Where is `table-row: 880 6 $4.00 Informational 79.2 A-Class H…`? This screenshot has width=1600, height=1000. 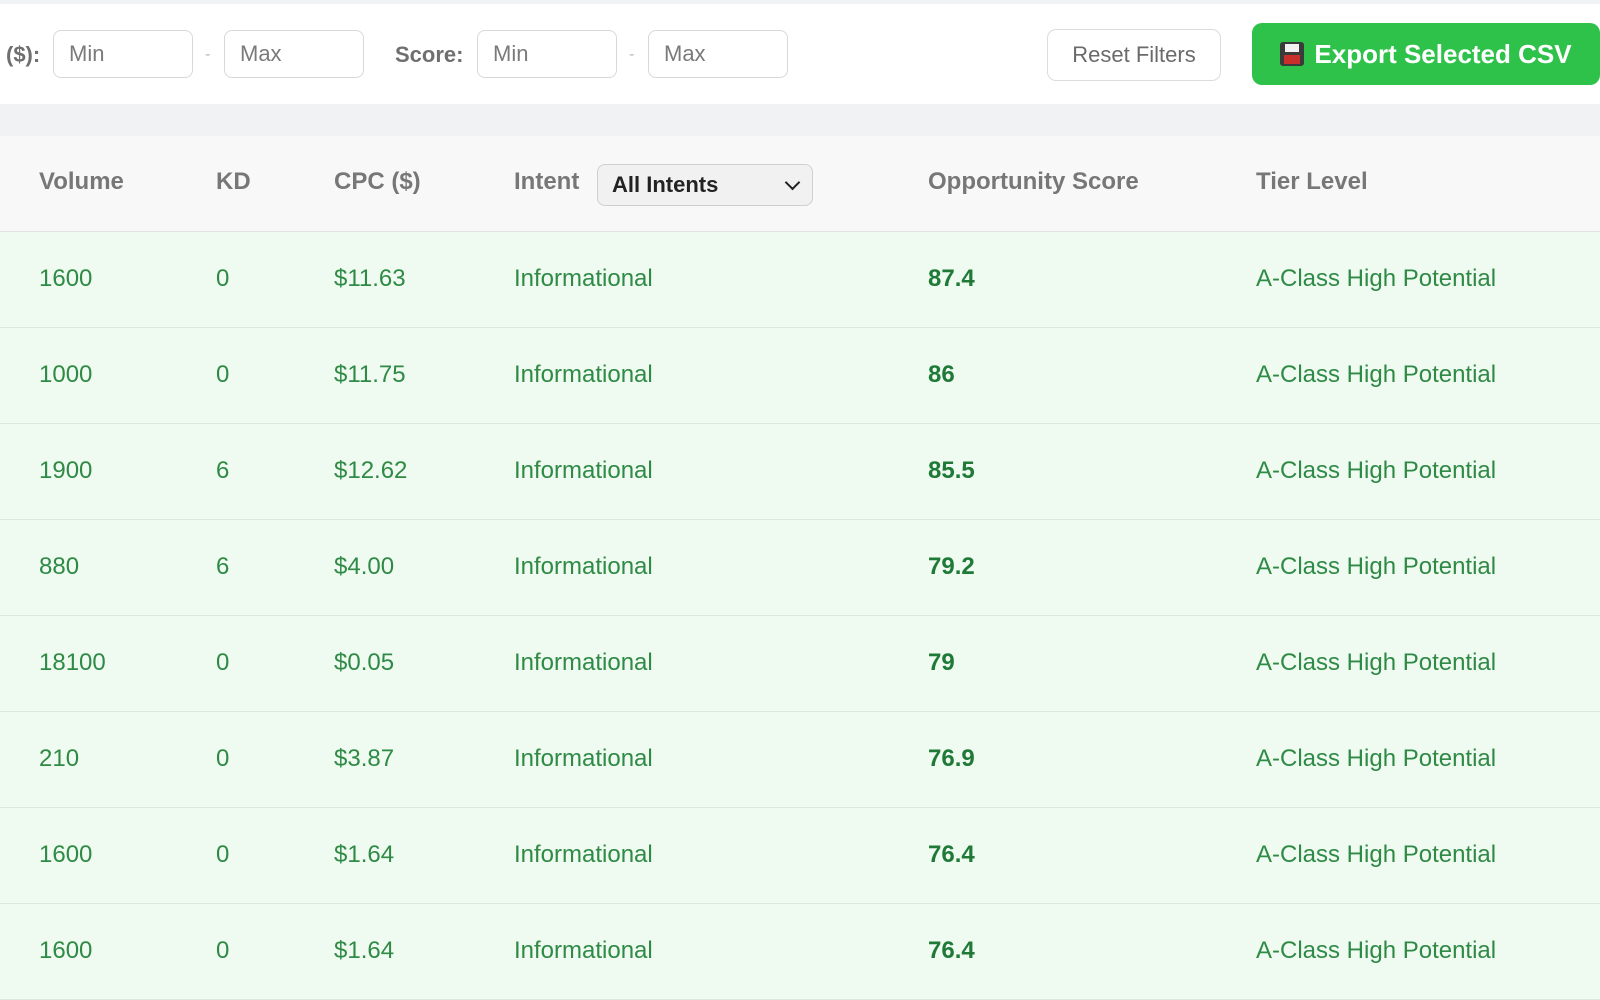 table-row: 880 6 $4.00 Informational 79.2 A-Class H… is located at coordinates (800, 568).